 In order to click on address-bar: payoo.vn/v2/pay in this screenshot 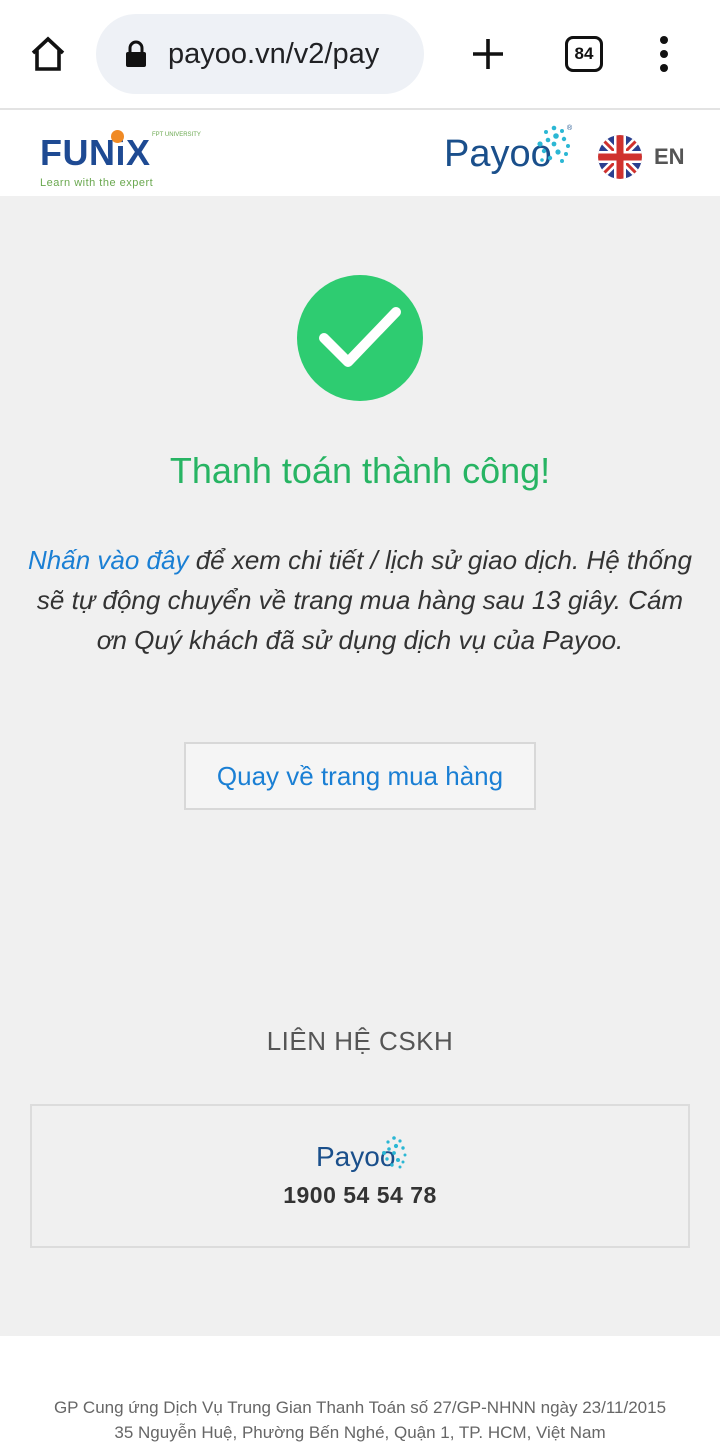, I will do `click(260, 54)`.